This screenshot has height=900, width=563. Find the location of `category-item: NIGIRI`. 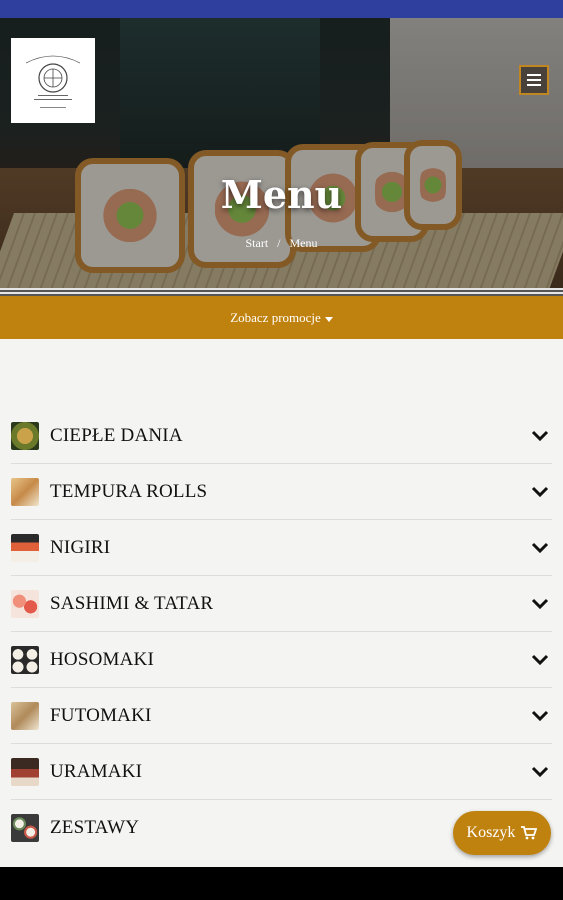

category-item: NIGIRI is located at coordinates (281, 548).